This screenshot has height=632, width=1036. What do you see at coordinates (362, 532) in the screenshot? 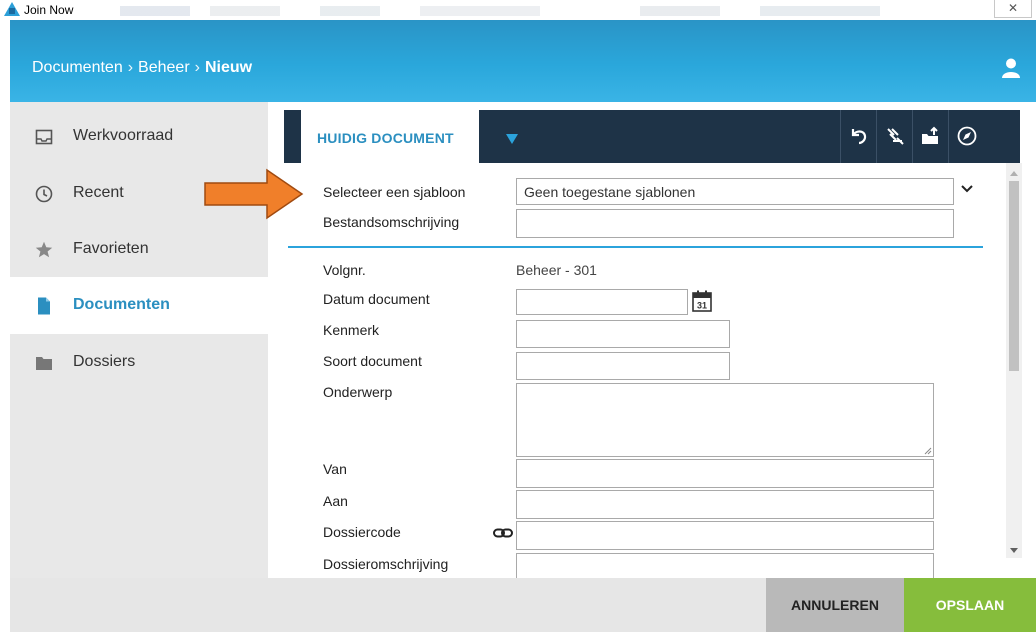
I see `dossiercode-label: Dossiercode` at bounding box center [362, 532].